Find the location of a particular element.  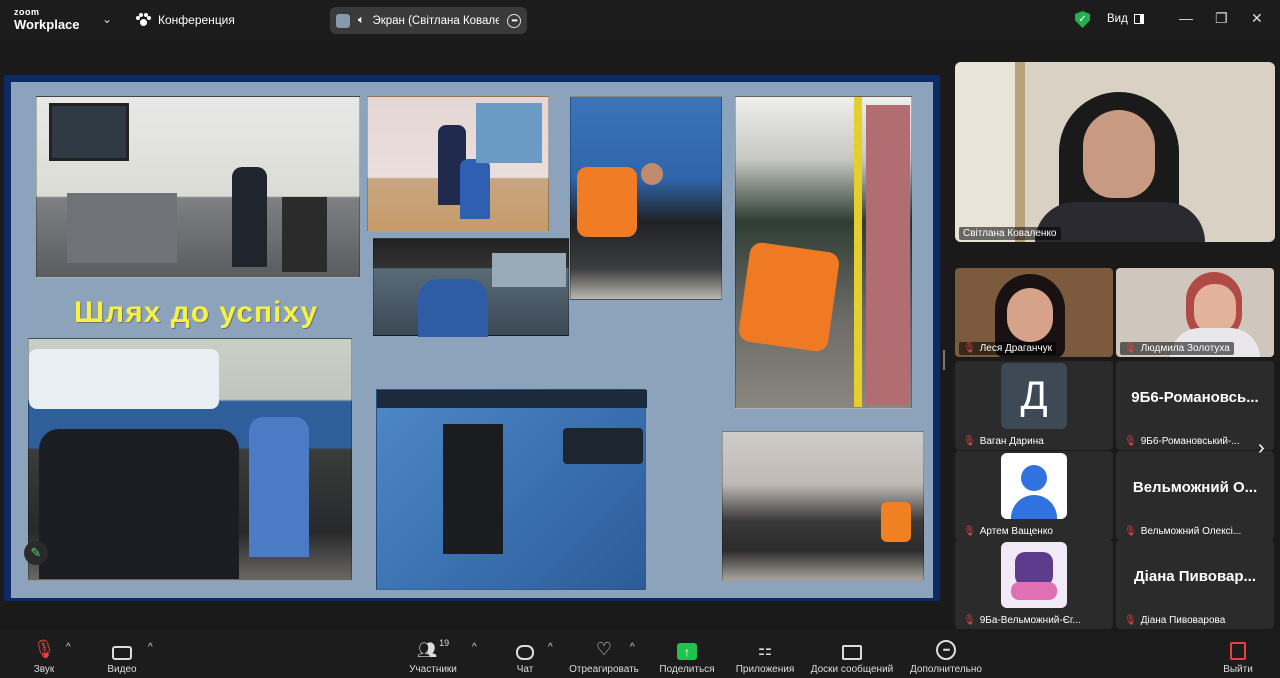

view-layout-icon is located at coordinates (1138, 19).